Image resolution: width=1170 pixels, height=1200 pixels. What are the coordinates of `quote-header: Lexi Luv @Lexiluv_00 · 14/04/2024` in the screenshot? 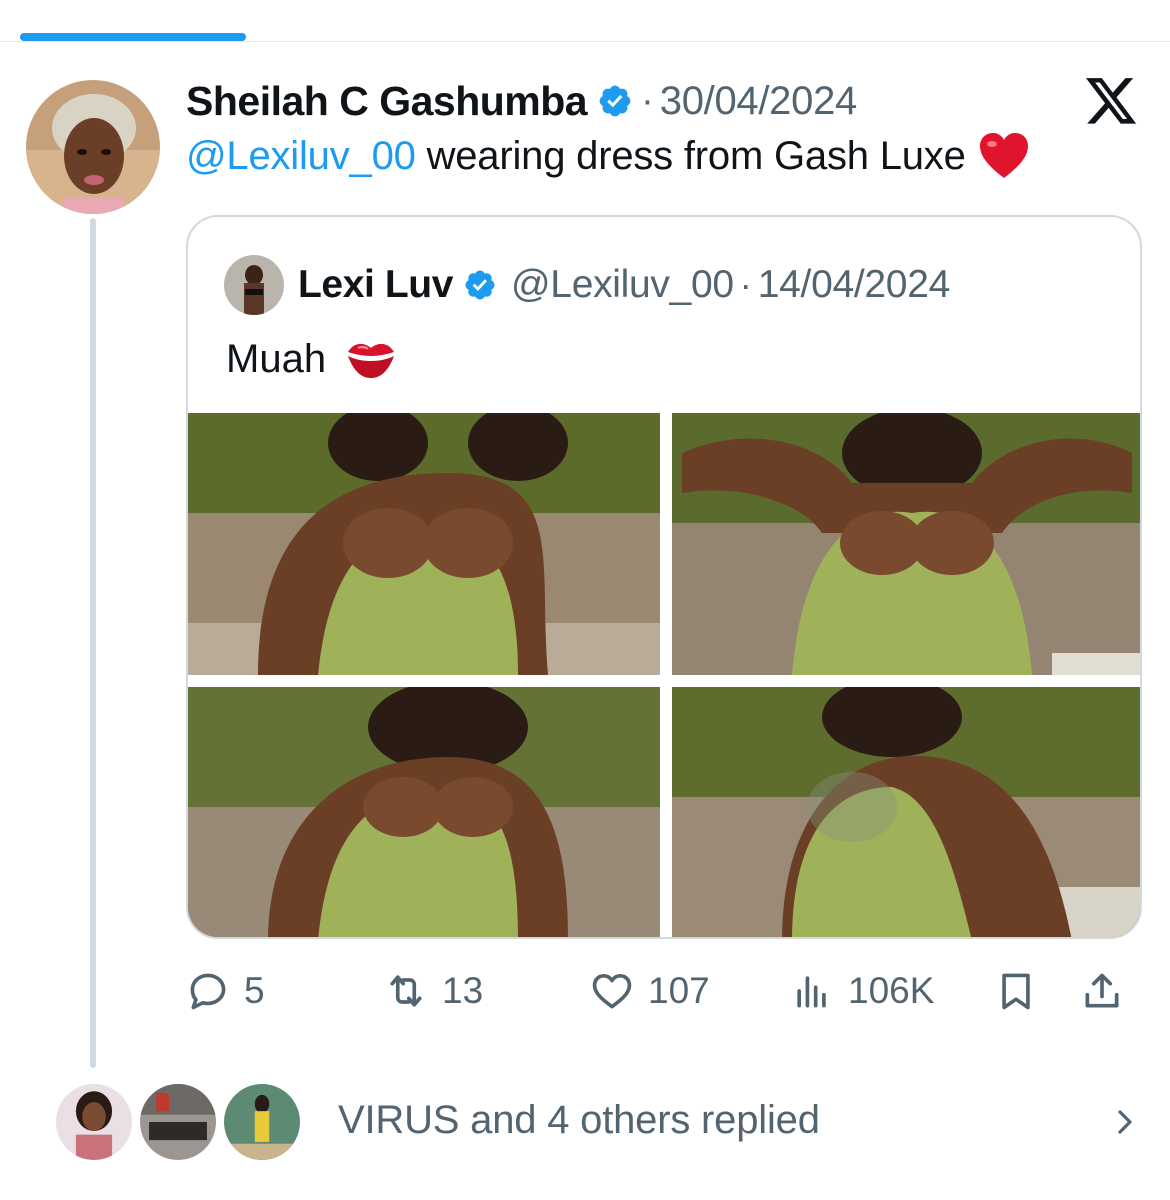 It's located at (587, 285).